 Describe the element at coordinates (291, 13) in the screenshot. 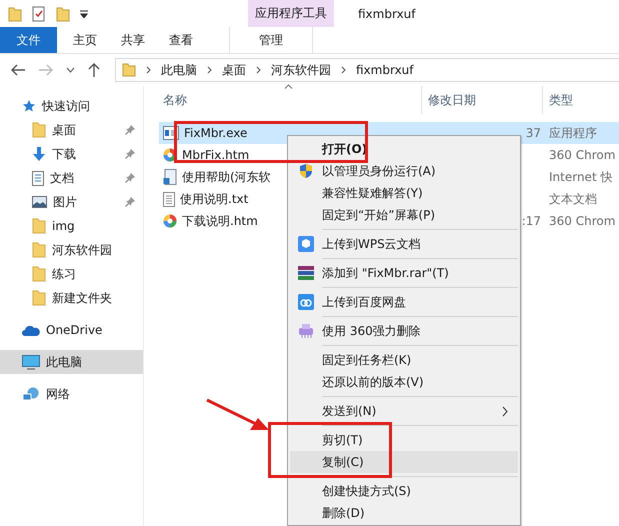

I see `context-tab-group: 应用程序工具` at that location.